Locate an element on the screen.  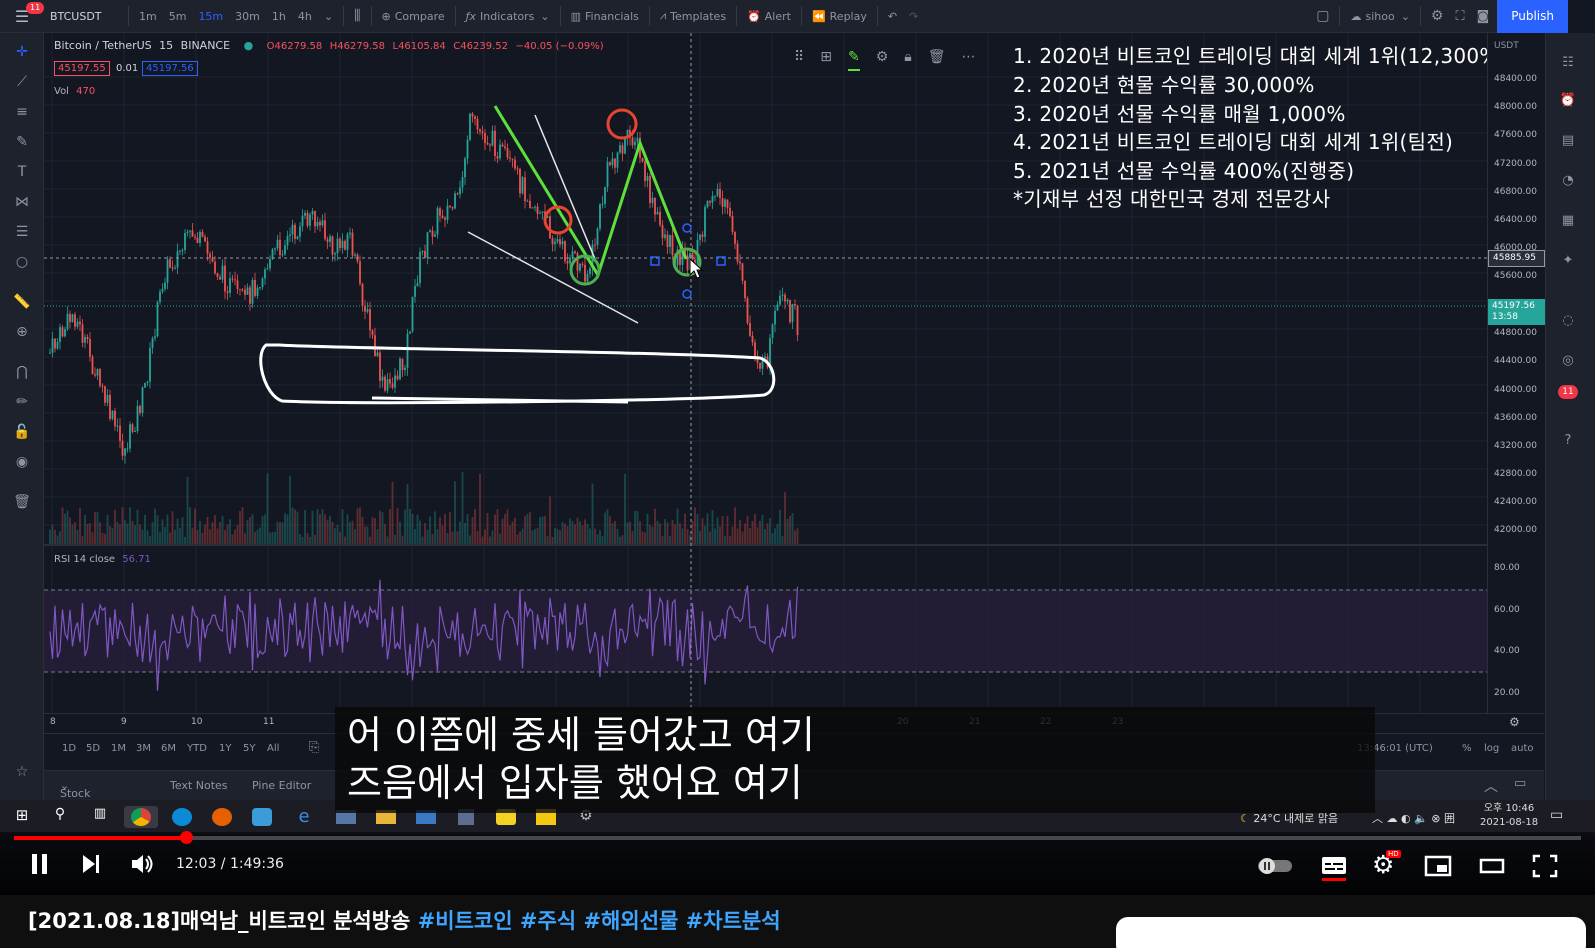
crosshair-icon: ✛ is located at coordinates (22, 52).